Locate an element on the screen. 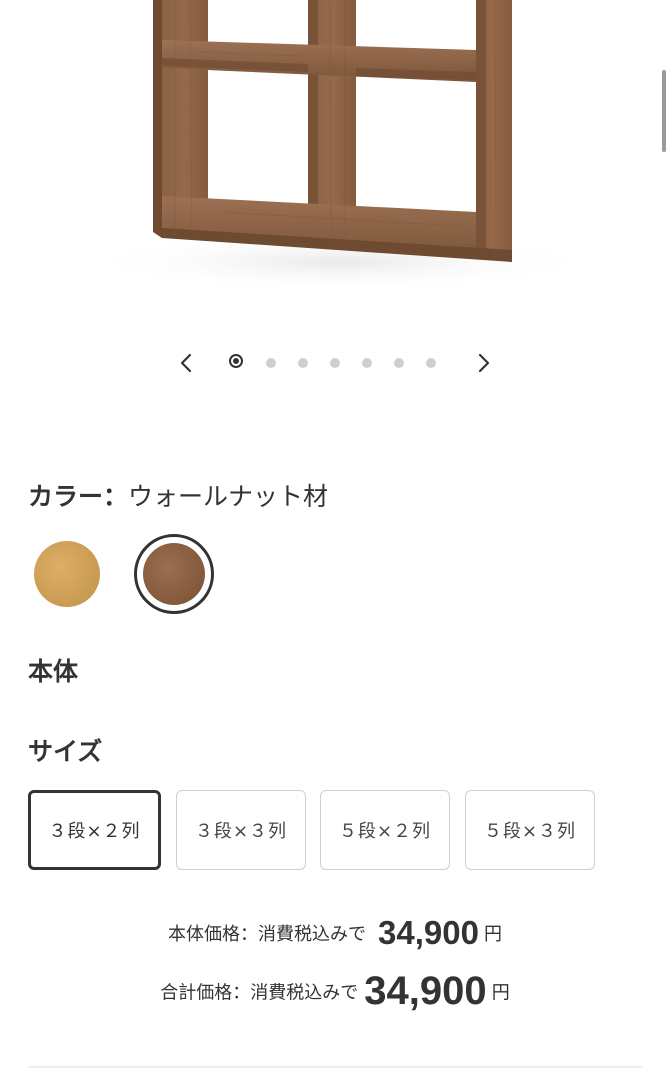 The width and height of the screenshot is (670, 1080). size-heading: サイズ is located at coordinates (65, 751).